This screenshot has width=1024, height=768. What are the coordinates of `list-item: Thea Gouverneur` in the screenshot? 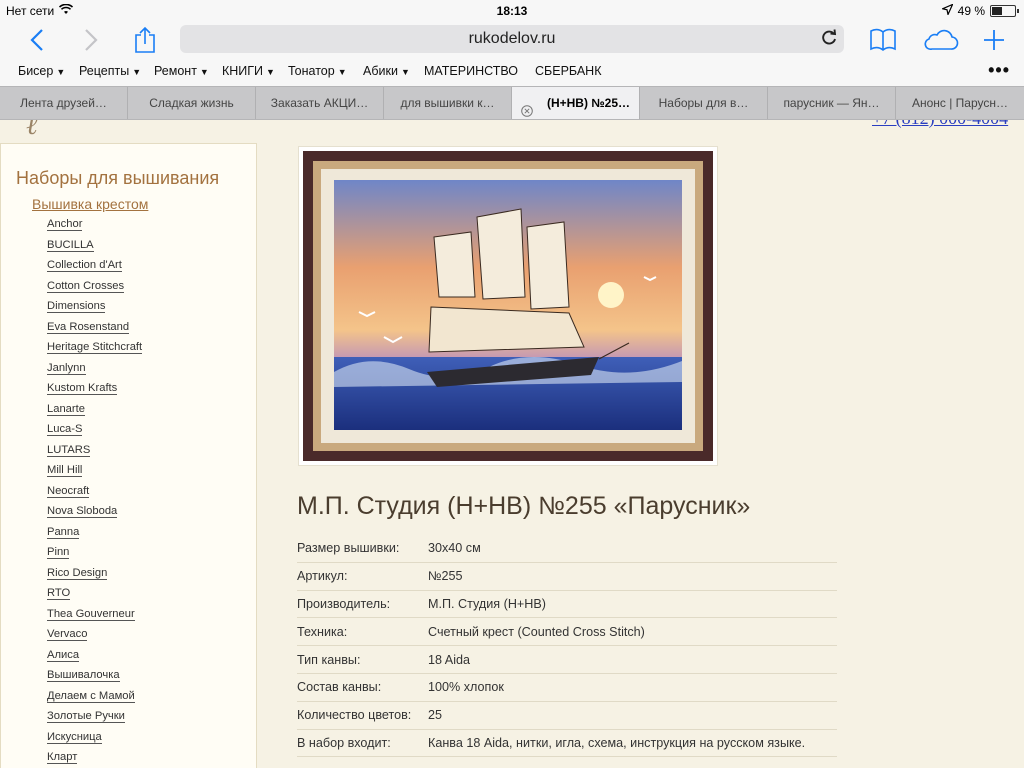 It's located at (94, 618).